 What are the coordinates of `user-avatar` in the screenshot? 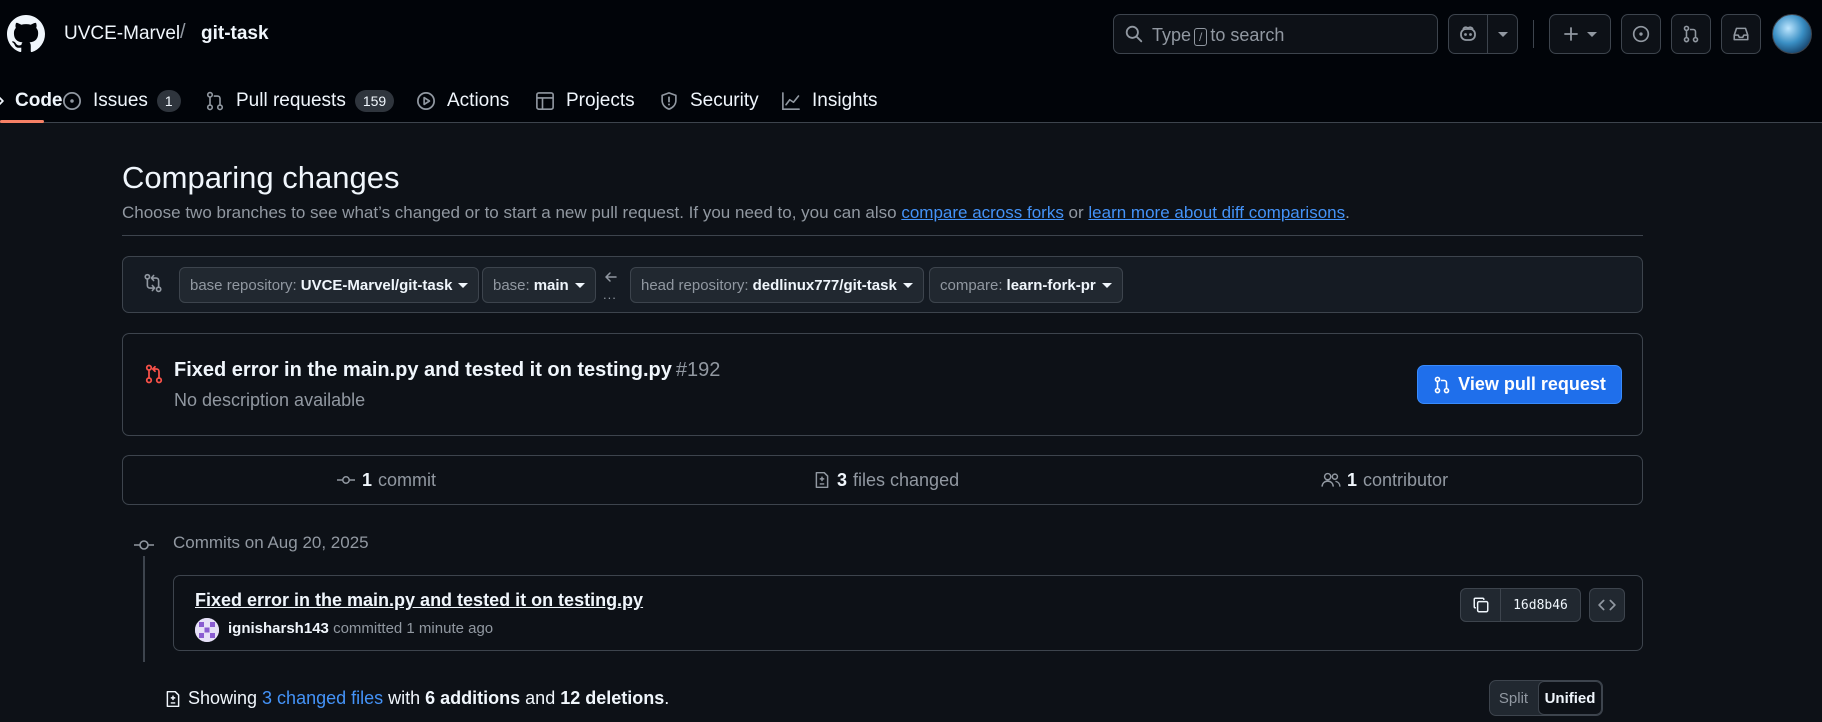 It's located at (1792, 34).